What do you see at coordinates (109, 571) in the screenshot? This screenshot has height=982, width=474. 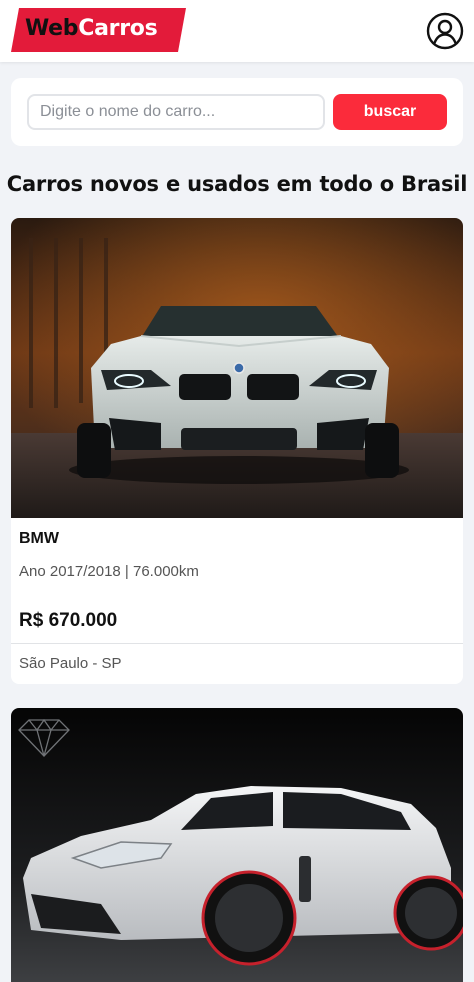 I see `car-year-mileage: Ano 2017/2018 | 76.000km` at bounding box center [109, 571].